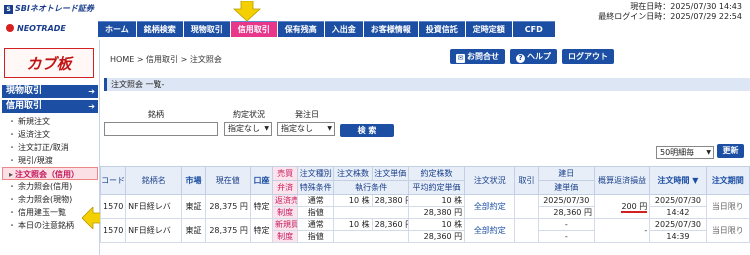 Image resolution: width=750 pixels, height=255 pixels. What do you see at coordinates (460, 58) in the screenshot?
I see `mail-icon: ✉` at bounding box center [460, 58].